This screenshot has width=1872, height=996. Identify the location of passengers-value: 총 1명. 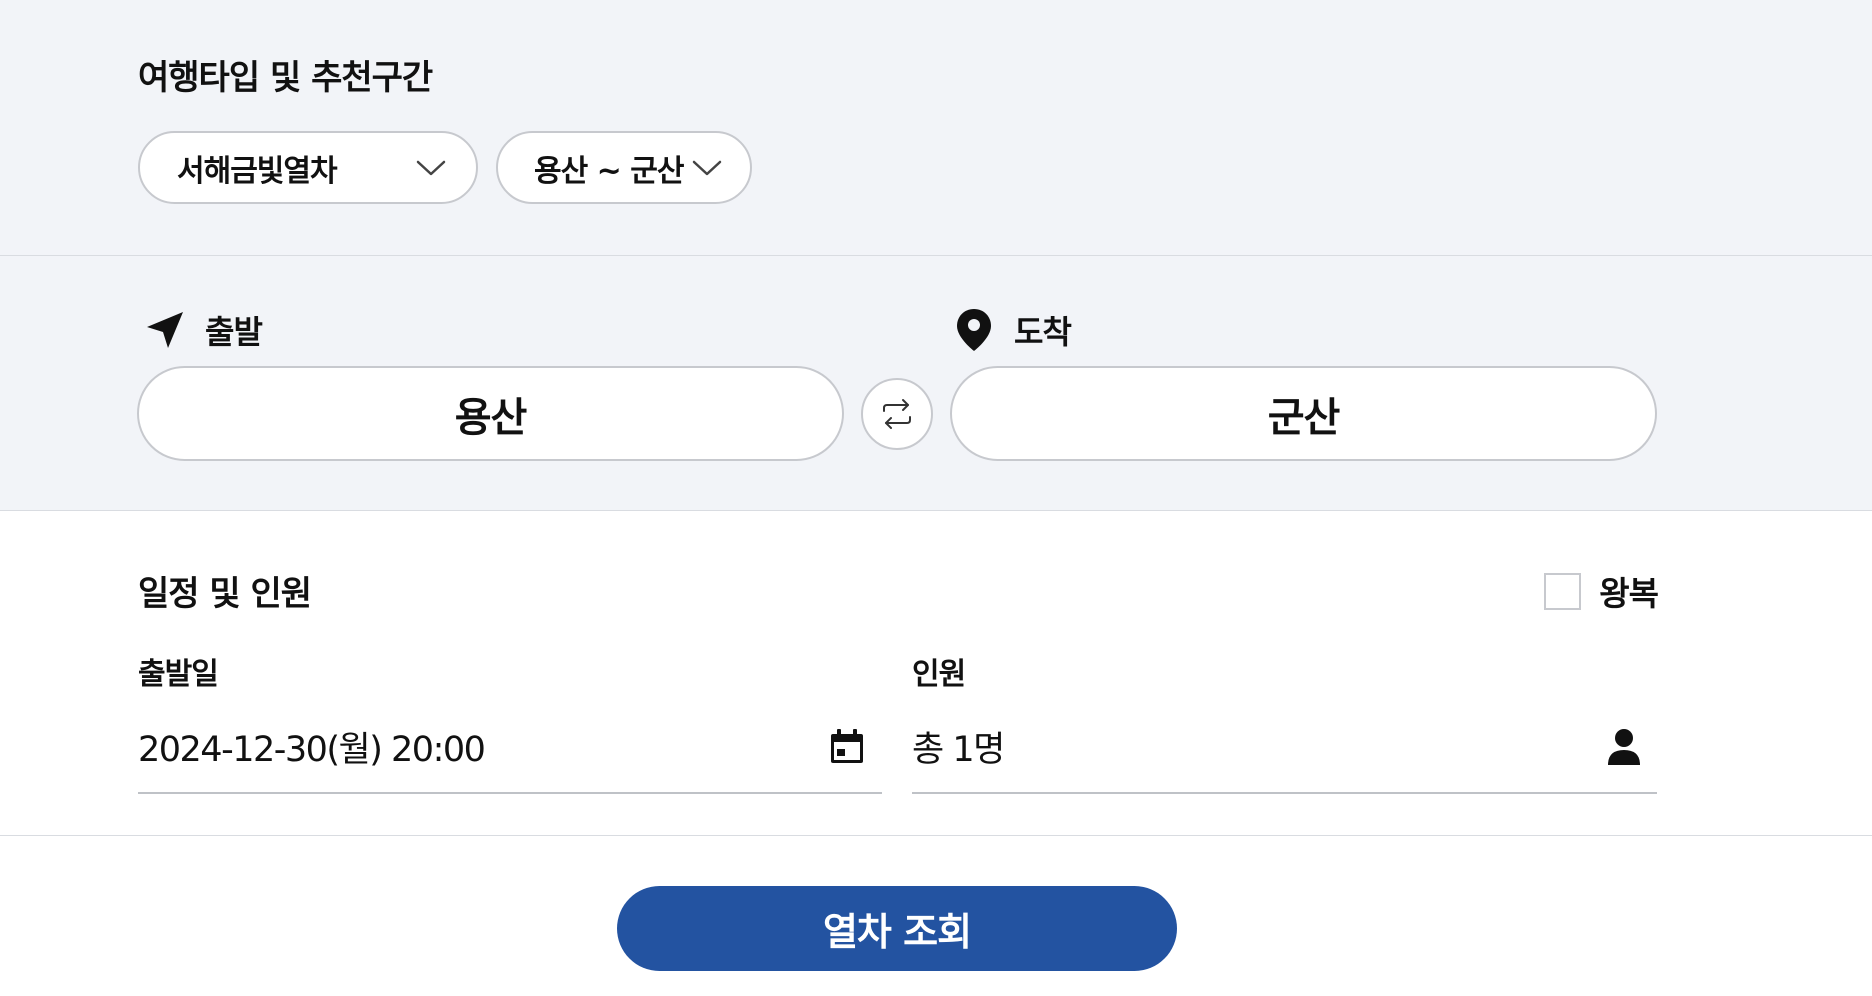
(958, 750).